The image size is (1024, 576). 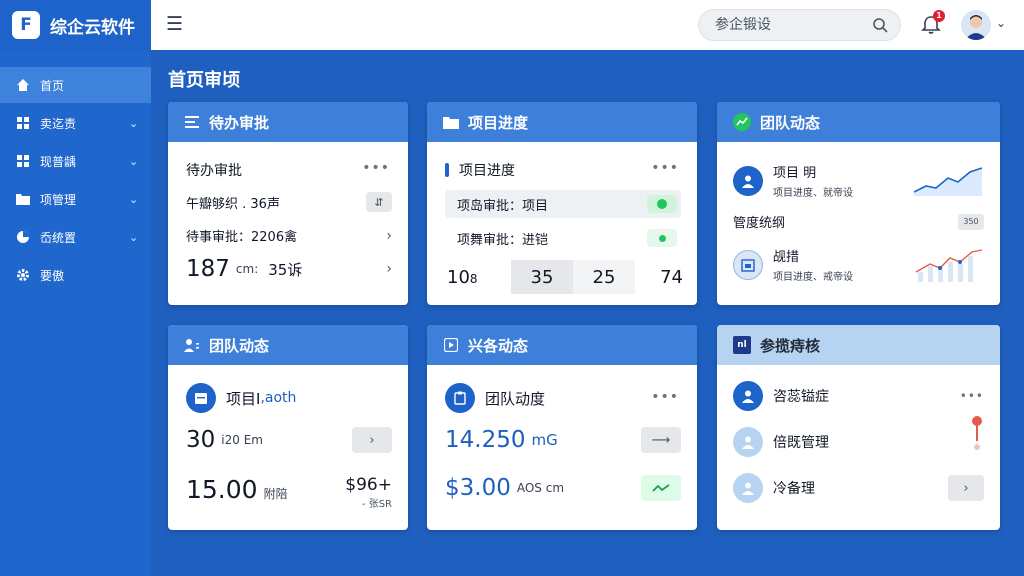 I want to click on clipboard-icon, so click(x=460, y=398).